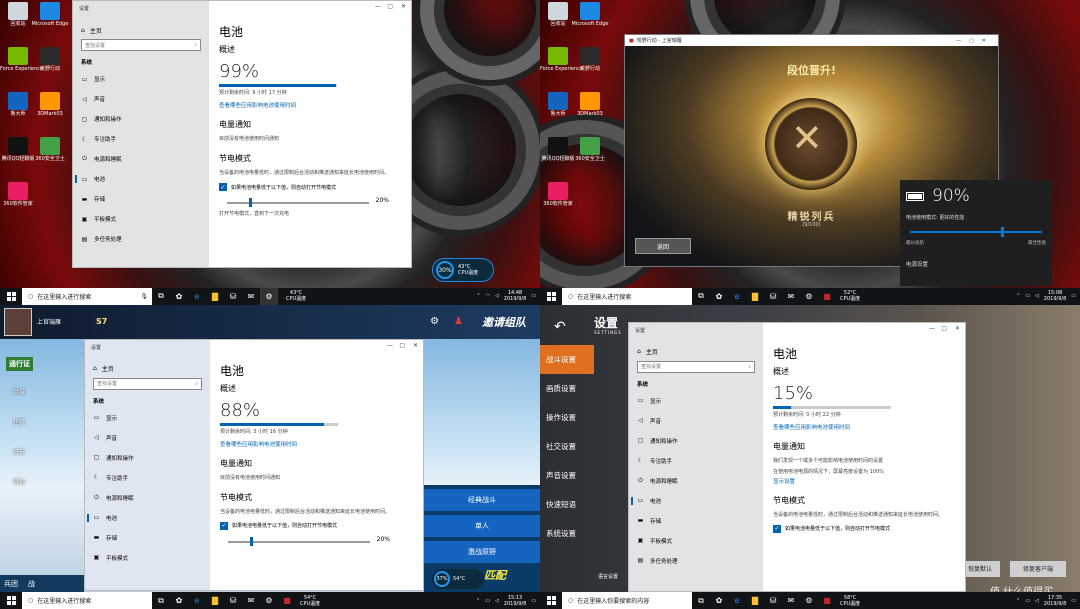 The height and width of the screenshot is (609, 1080). I want to click on friend-icon: ♟, so click(458, 321).